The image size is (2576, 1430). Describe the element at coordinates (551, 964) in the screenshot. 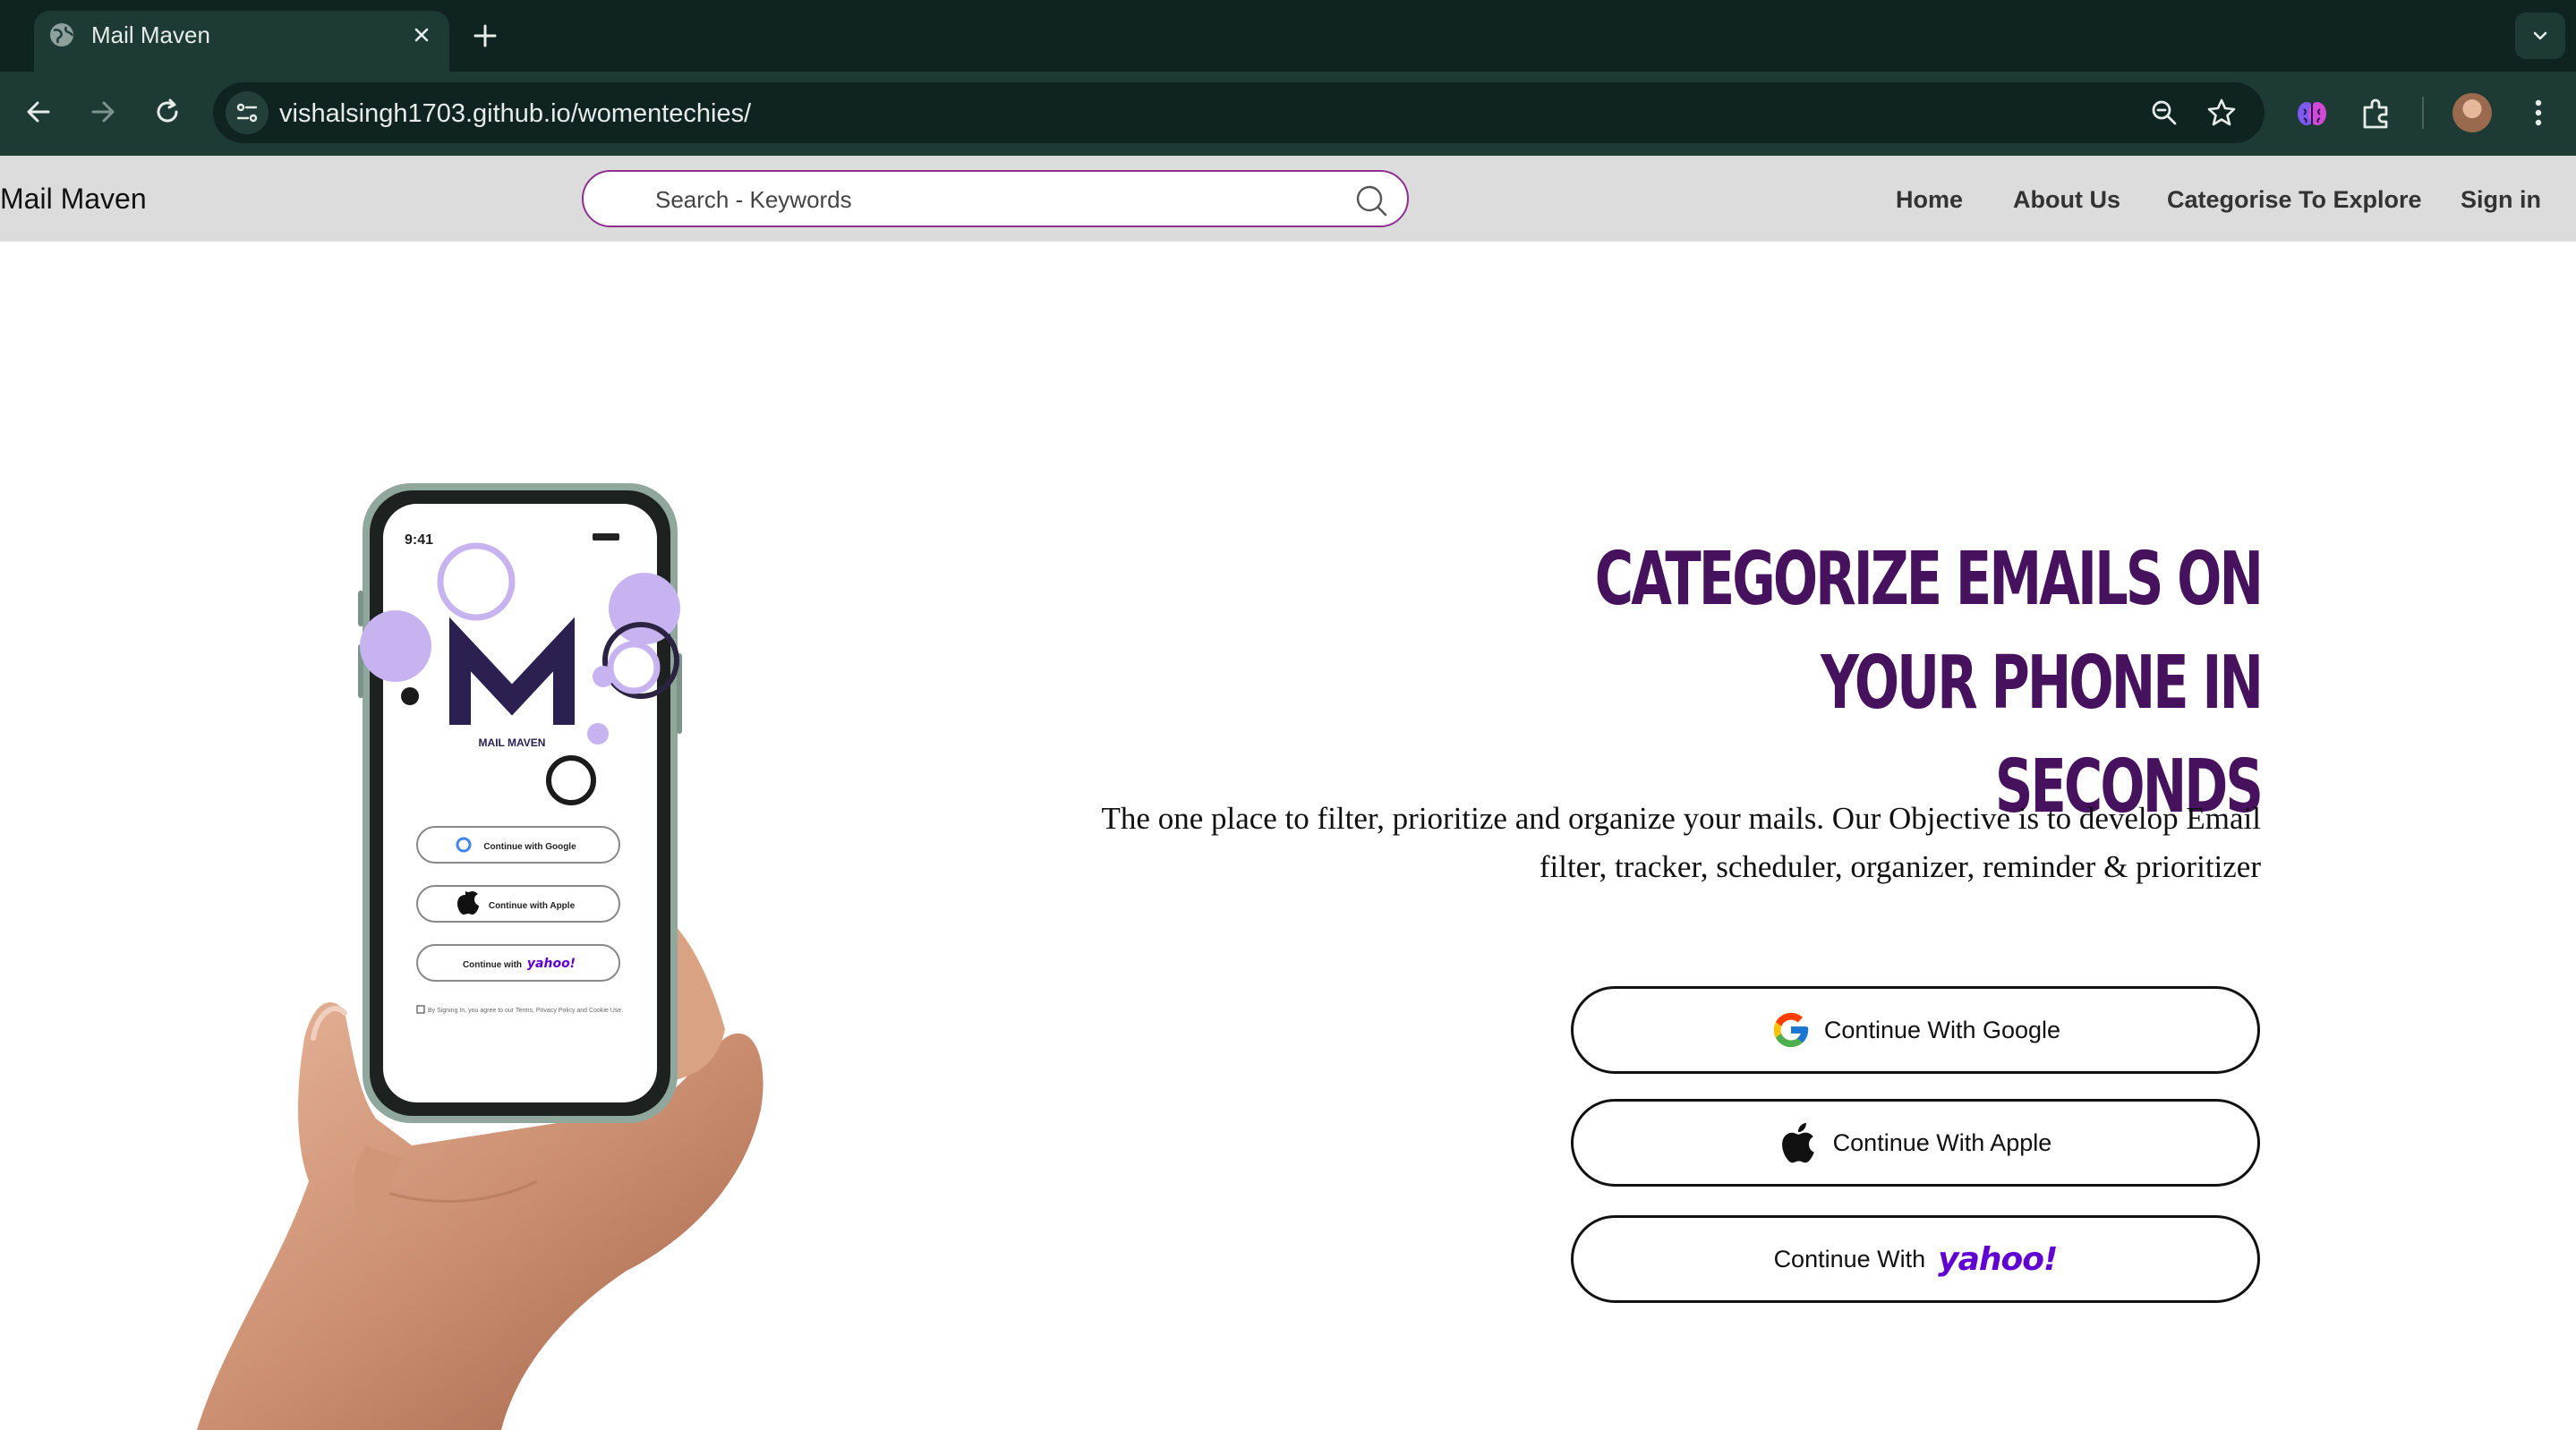

I see `phone-yahoo-logo: yahoo!` at that location.